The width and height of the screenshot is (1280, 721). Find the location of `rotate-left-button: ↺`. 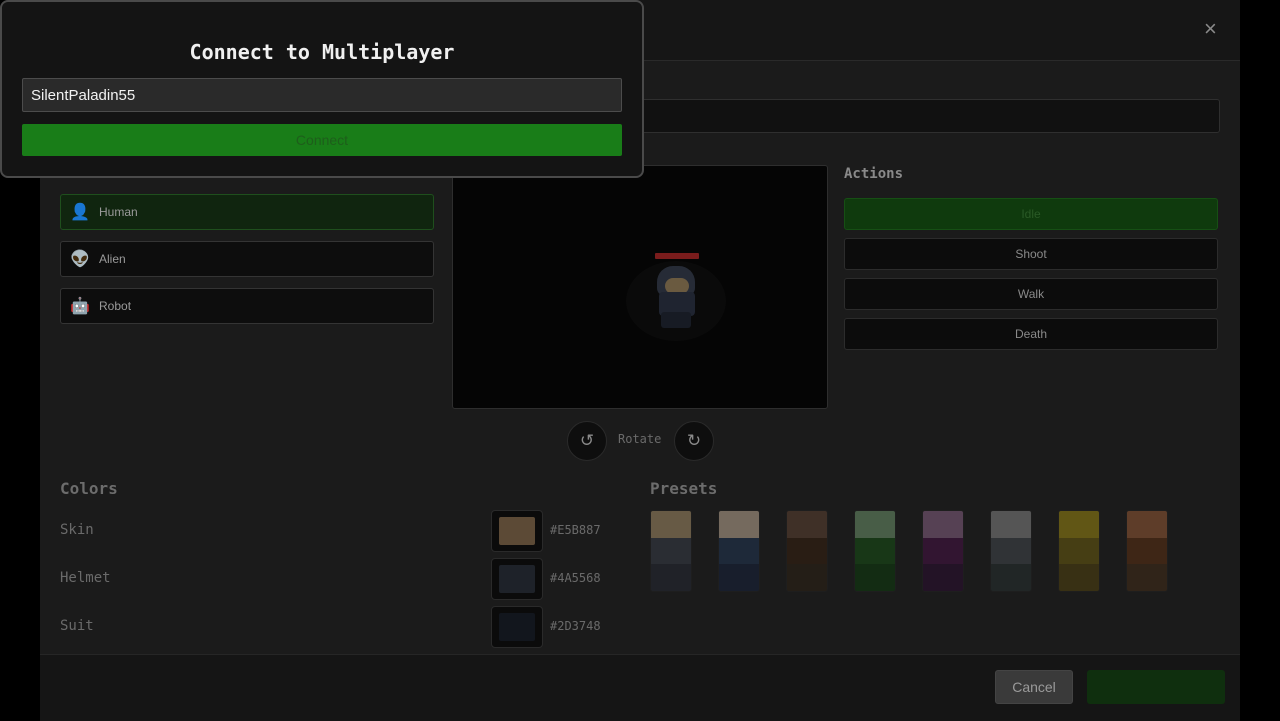

rotate-left-button: ↺ is located at coordinates (587, 441).